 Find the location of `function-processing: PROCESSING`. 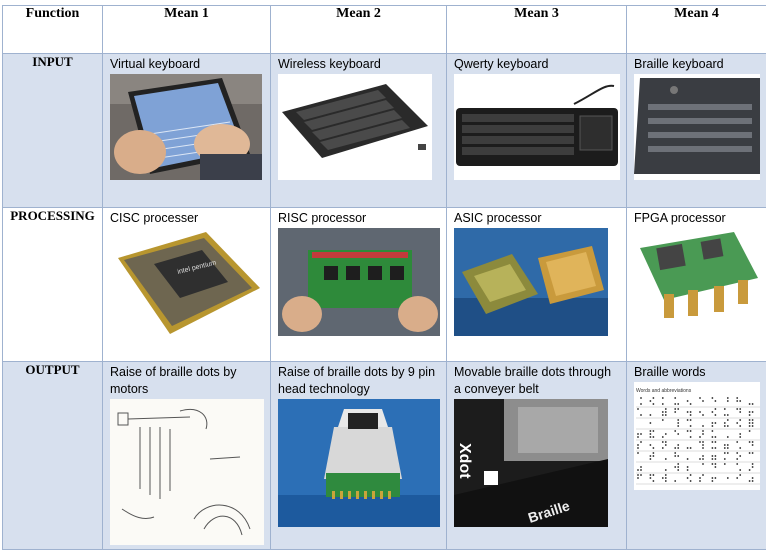

function-processing: PROCESSING is located at coordinates (53, 285).